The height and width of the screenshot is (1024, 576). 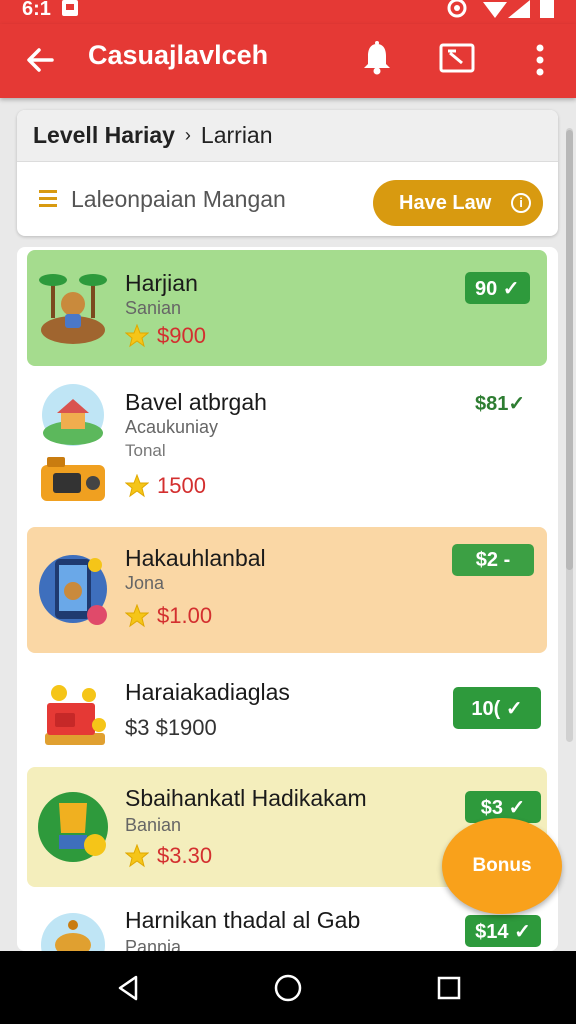 What do you see at coordinates (73, 827) in the screenshot?
I see `golden-trophy-icon` at bounding box center [73, 827].